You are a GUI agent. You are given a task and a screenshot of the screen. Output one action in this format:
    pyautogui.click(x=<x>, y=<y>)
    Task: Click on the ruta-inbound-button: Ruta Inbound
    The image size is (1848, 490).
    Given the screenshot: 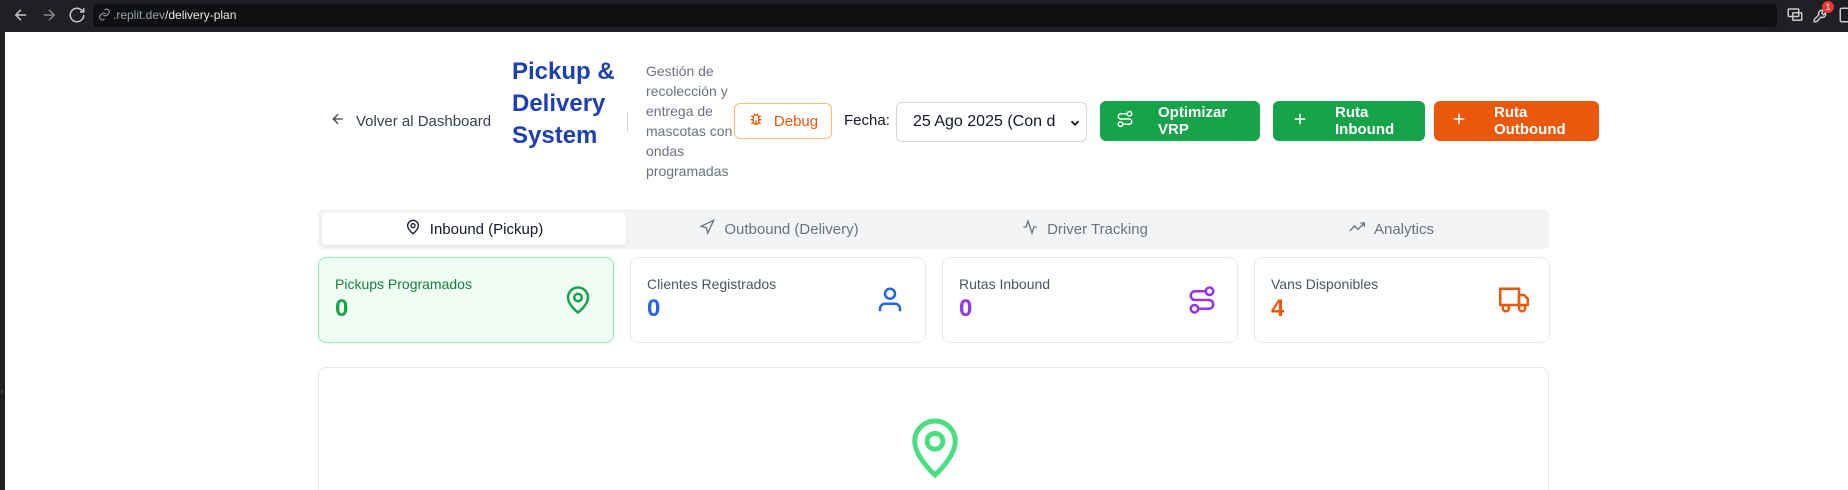 What is the action you would take?
    pyautogui.click(x=1349, y=121)
    